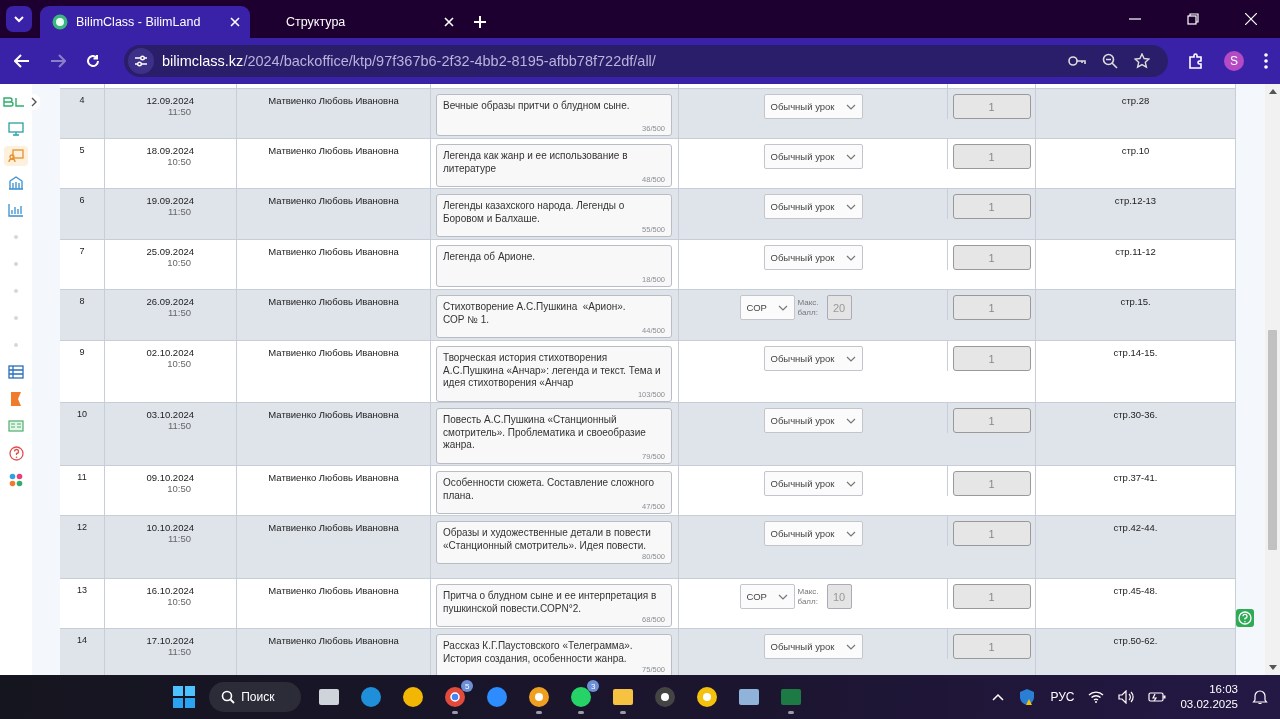 The width and height of the screenshot is (1280, 719). I want to click on pages-text: стр.28, so click(1135, 100).